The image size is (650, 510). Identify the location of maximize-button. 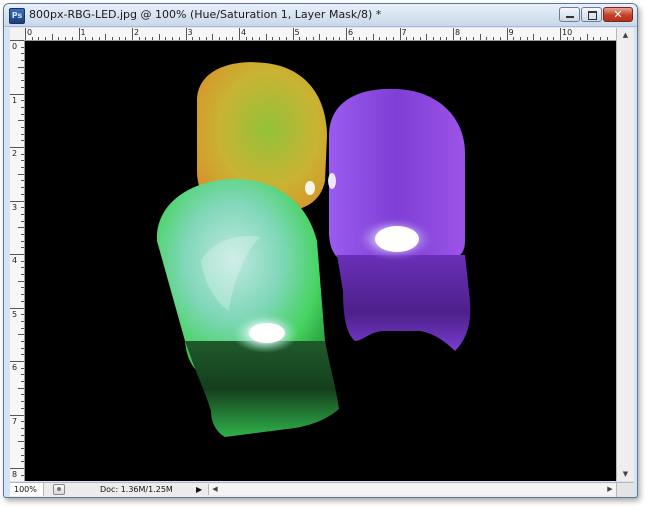
(591, 14).